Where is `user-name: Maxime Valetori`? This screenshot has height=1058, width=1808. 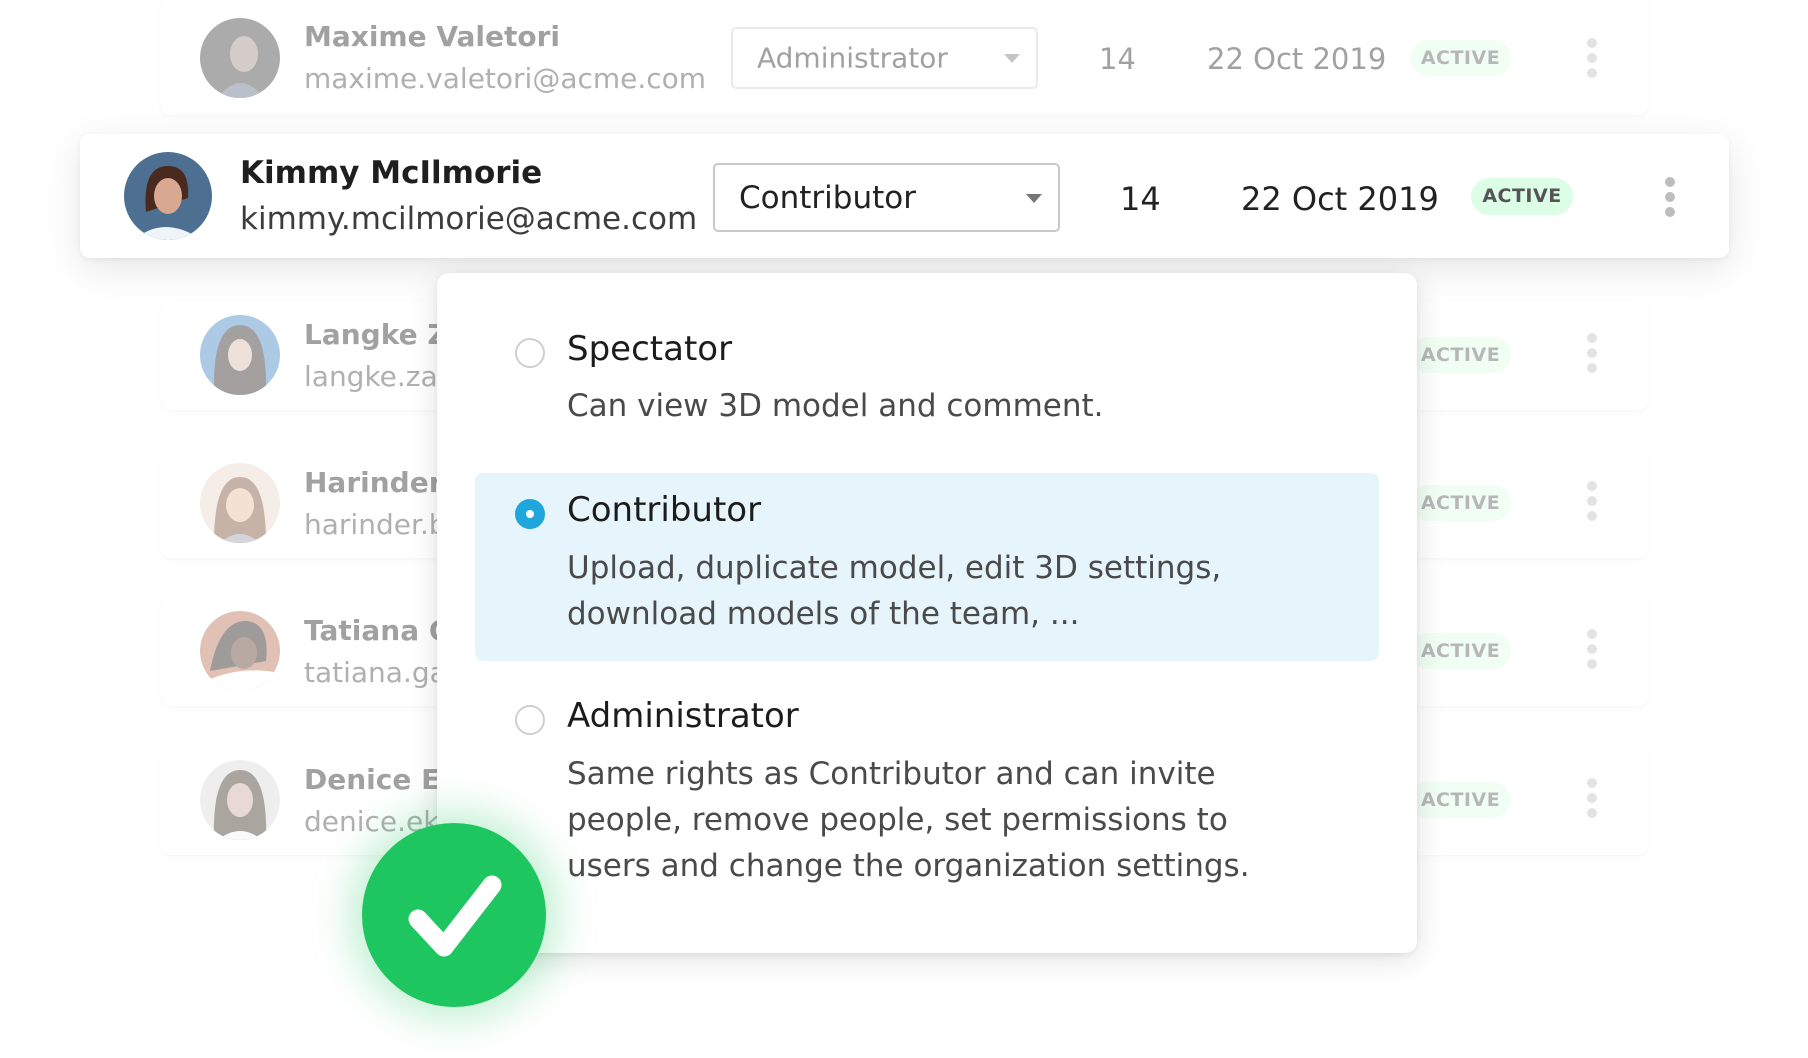
user-name: Maxime Valetori is located at coordinates (432, 36).